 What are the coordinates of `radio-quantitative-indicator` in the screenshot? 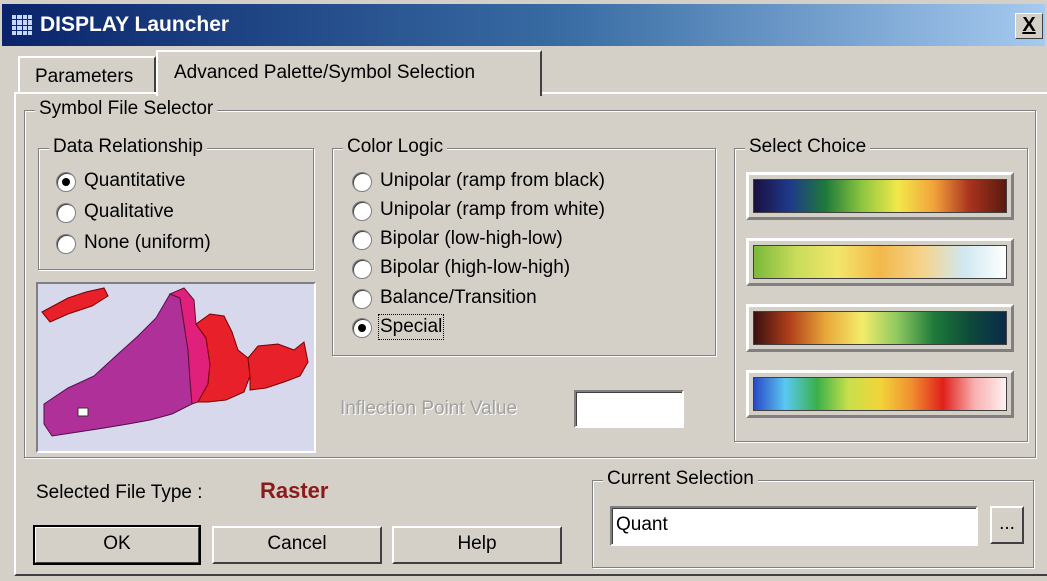 It's located at (66, 182).